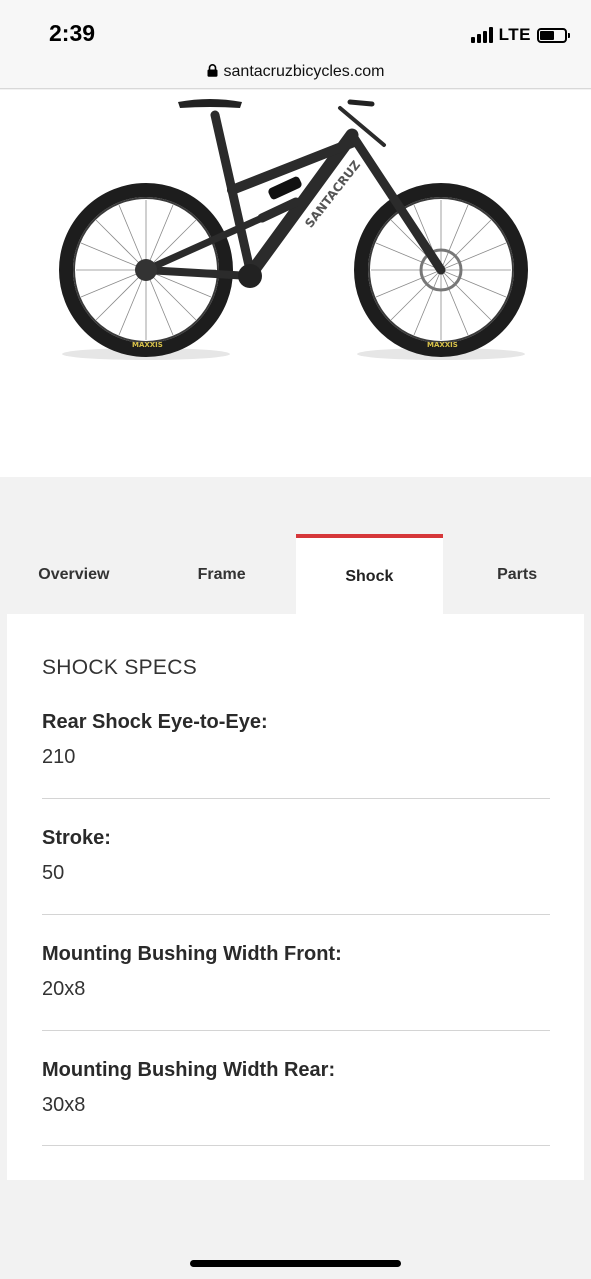  Describe the element at coordinates (295, 30) in the screenshot. I see `status-bar: 2:39 LTE` at that location.